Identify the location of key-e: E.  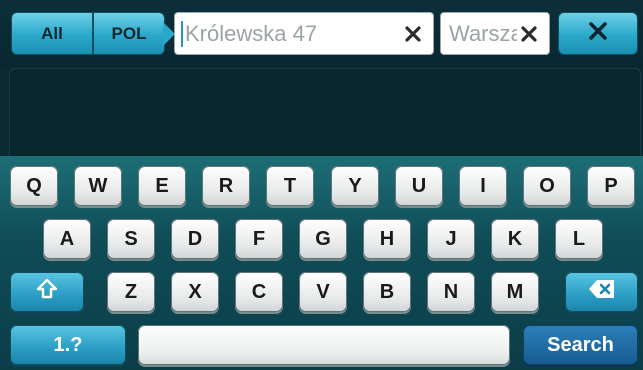
(162, 186).